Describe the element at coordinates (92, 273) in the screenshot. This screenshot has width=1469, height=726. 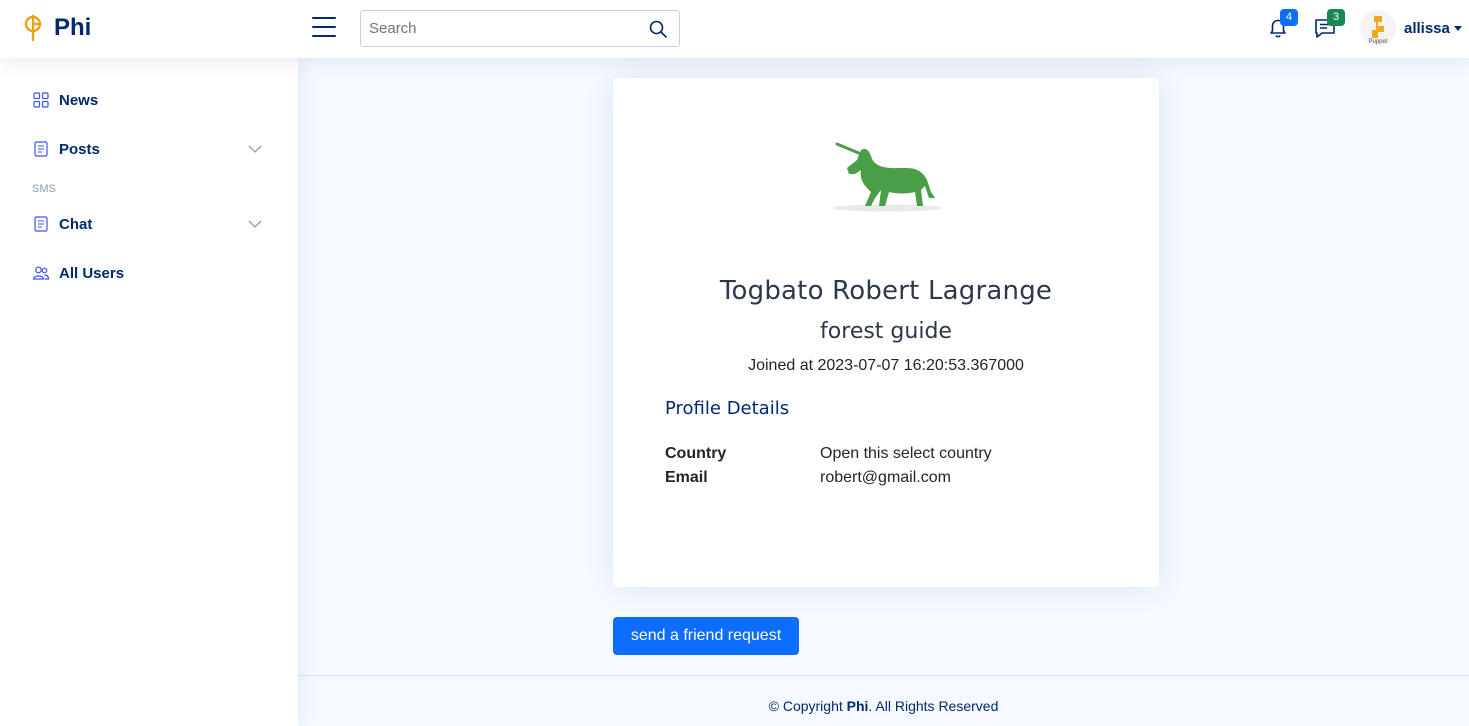
I see `sidebar-item-label: All Users` at that location.